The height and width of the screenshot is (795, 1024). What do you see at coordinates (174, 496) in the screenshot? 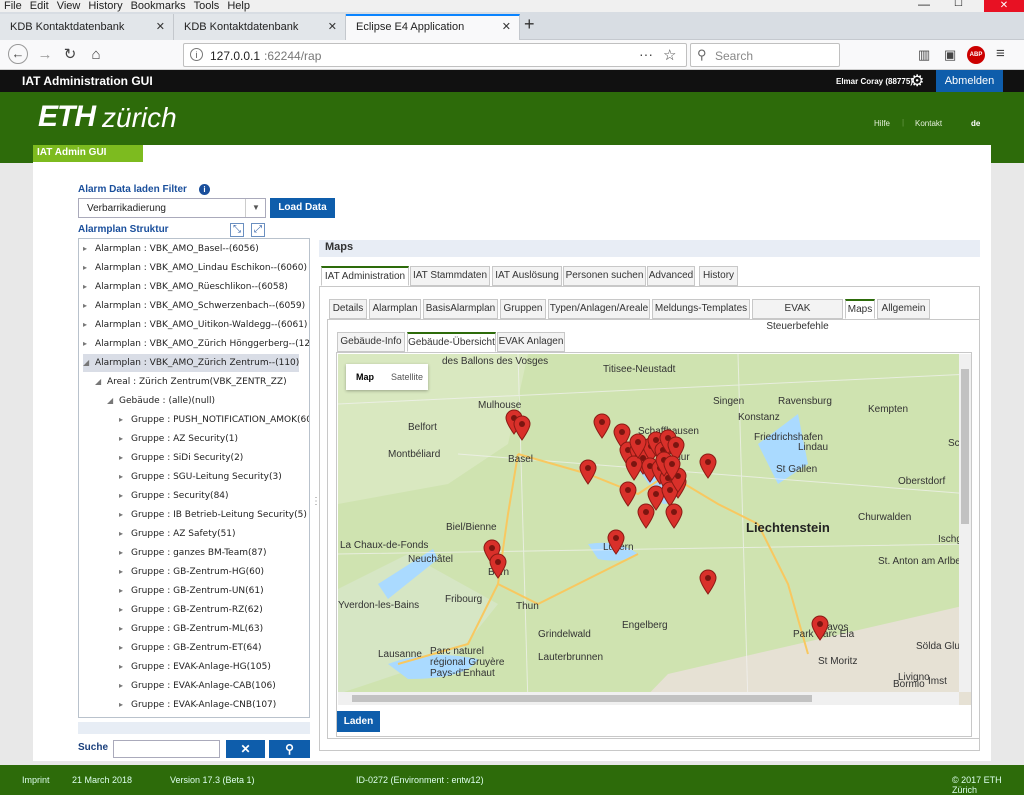
I see `tree-item: ▸ Gruppe : Security(84)` at bounding box center [174, 496].